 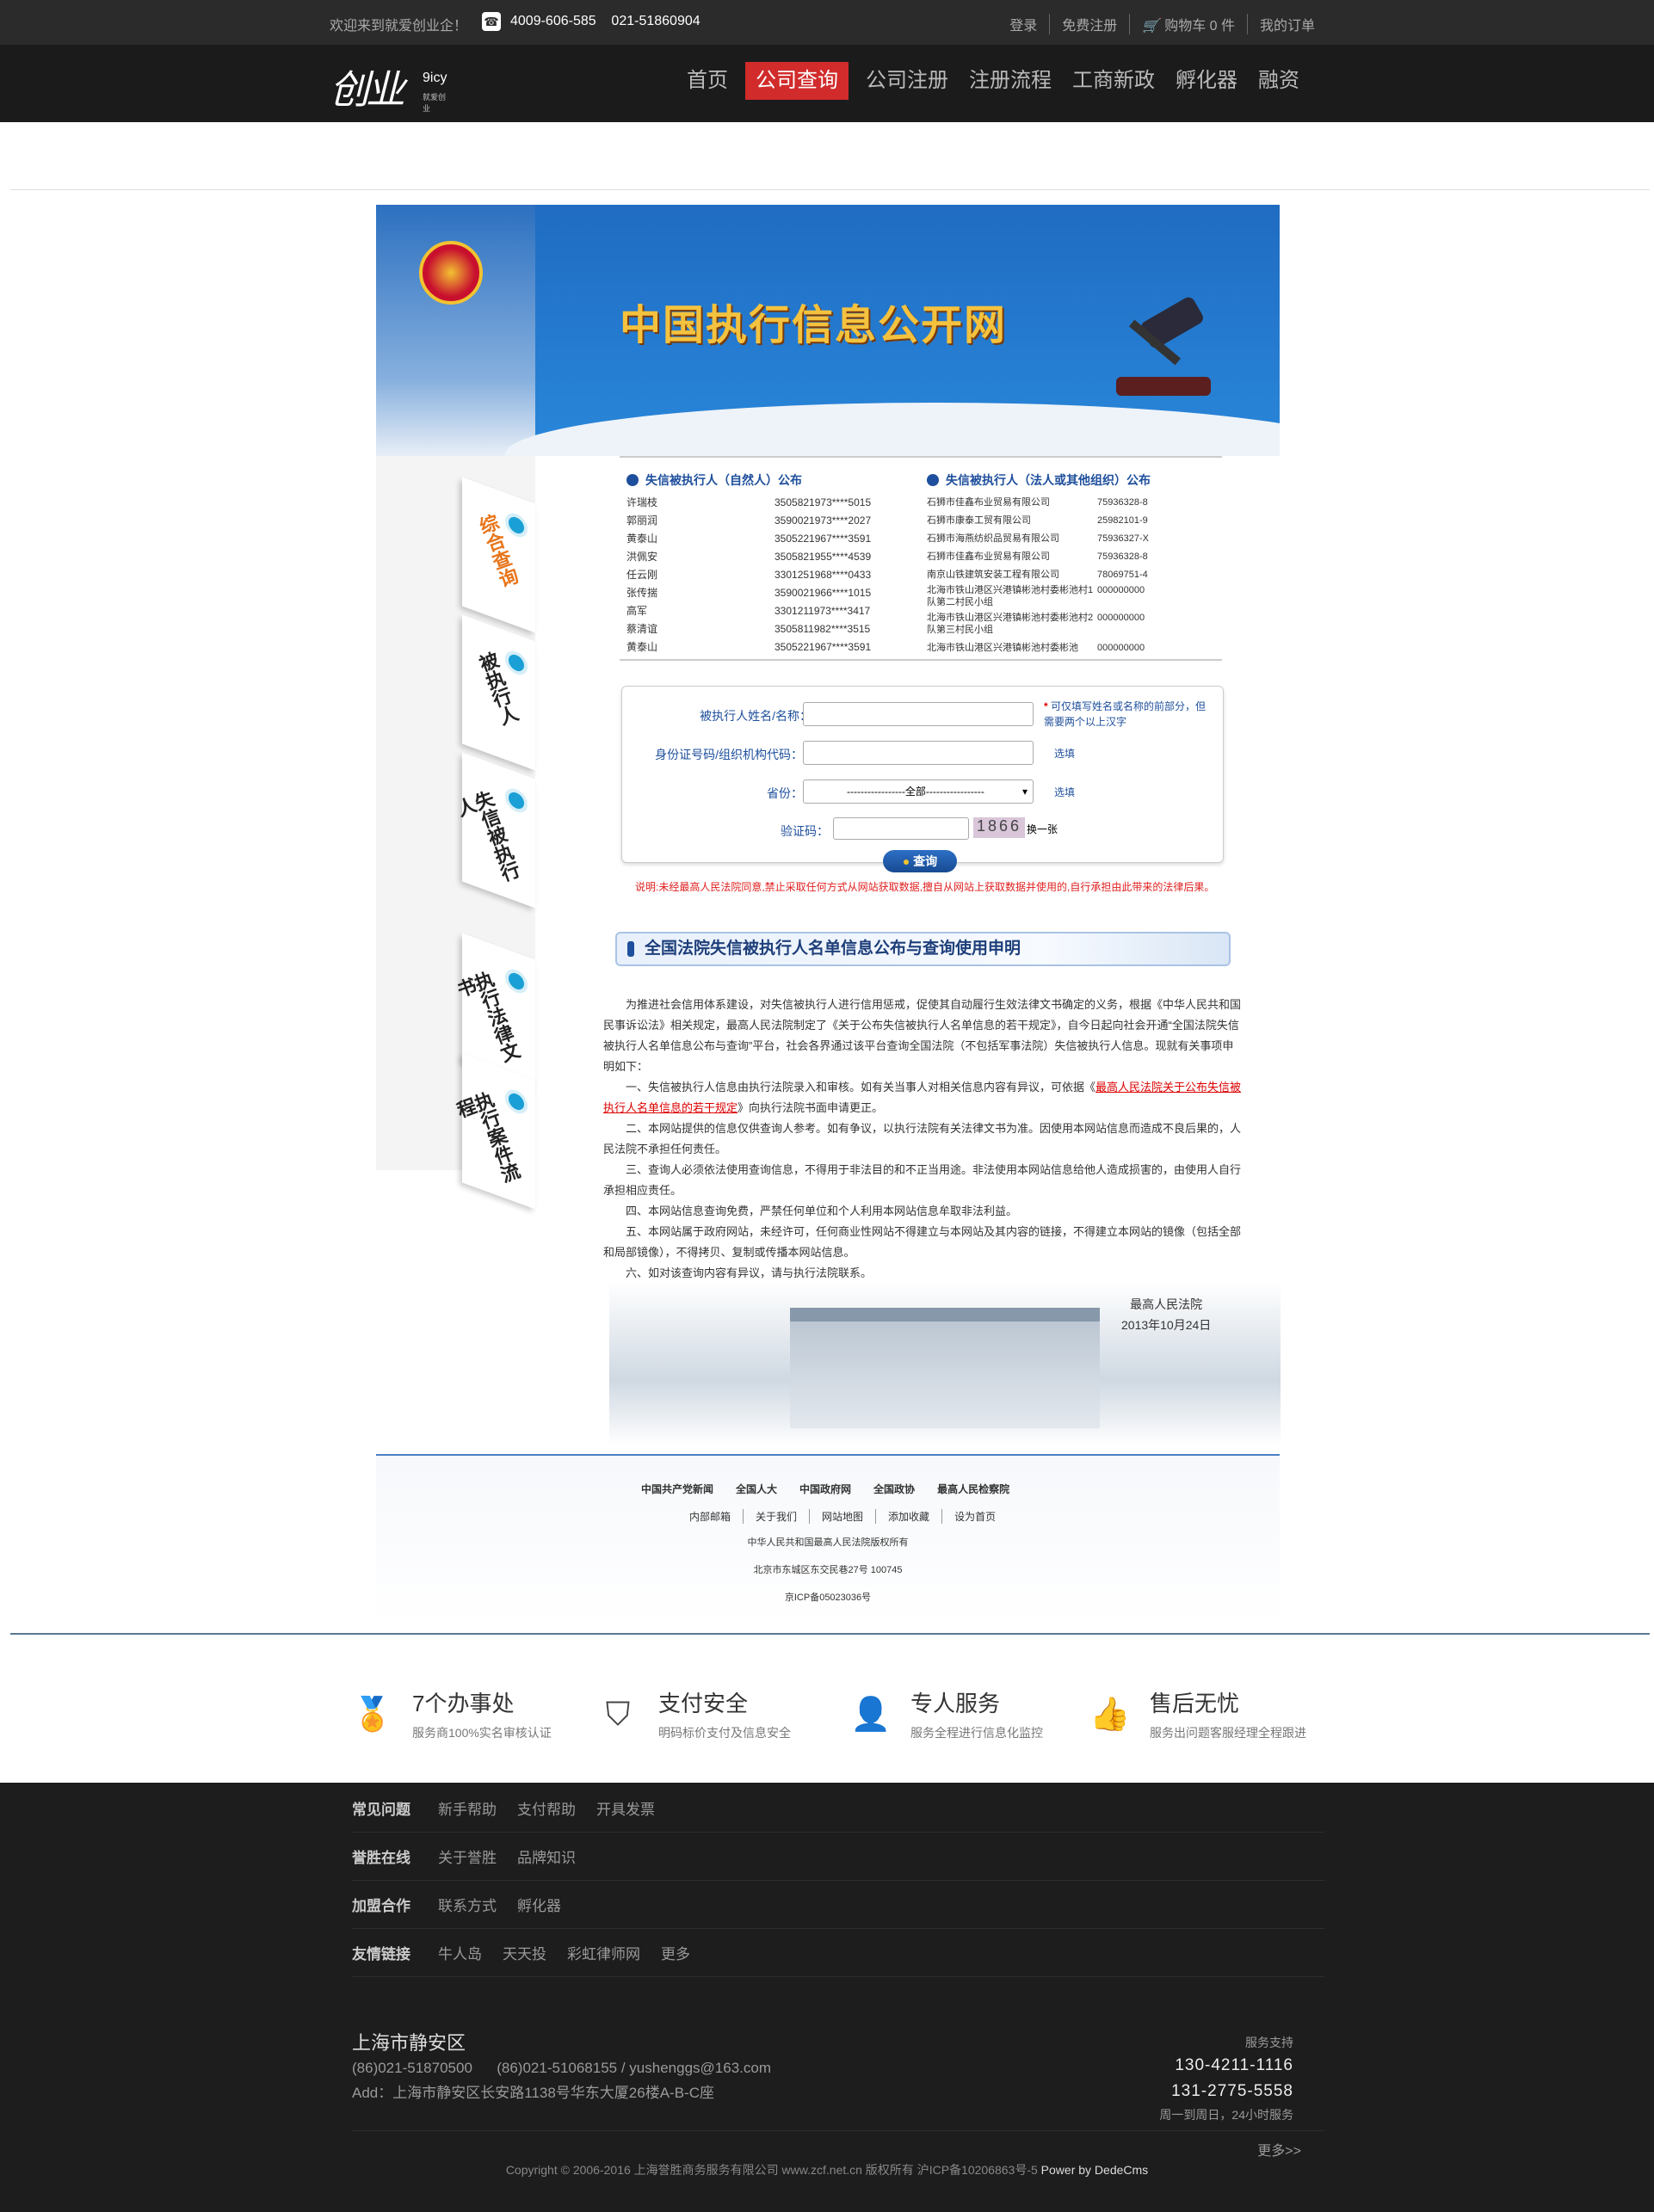 I want to click on captcha-refresh-link: 换一张, so click(x=1042, y=829).